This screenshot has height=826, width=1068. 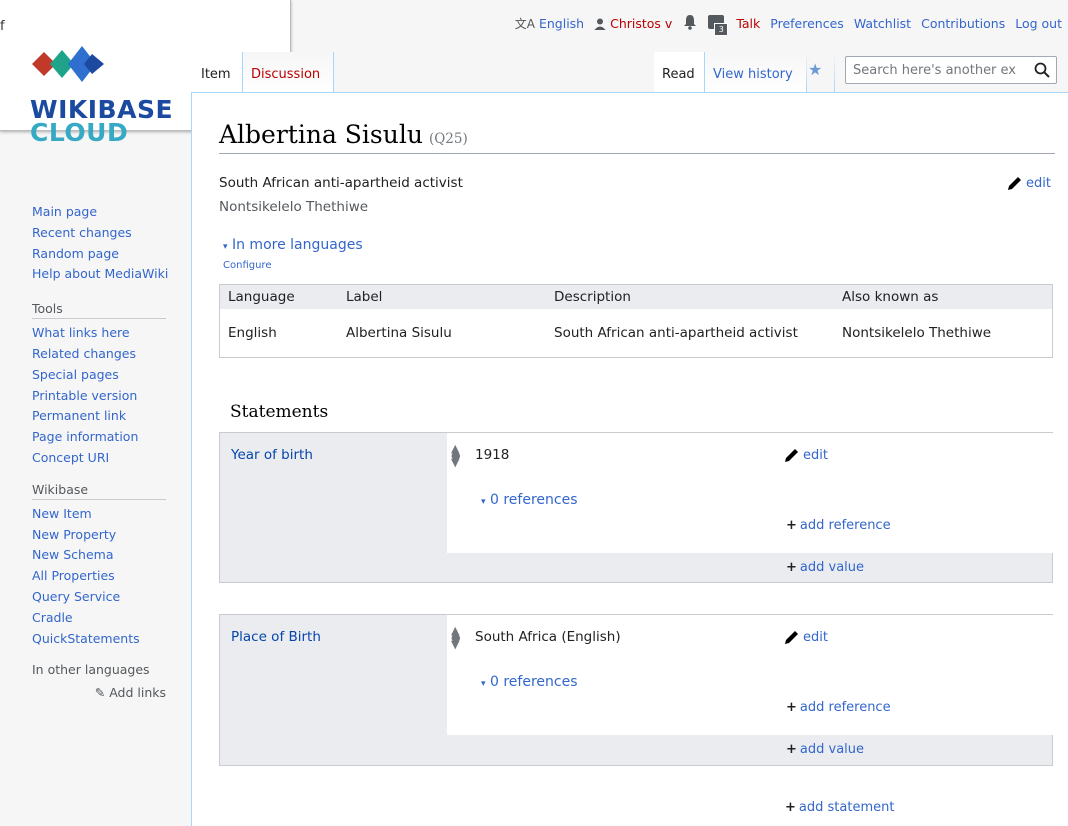 What do you see at coordinates (102, 535) in the screenshot?
I see `sidebar-item-new-property: New Property` at bounding box center [102, 535].